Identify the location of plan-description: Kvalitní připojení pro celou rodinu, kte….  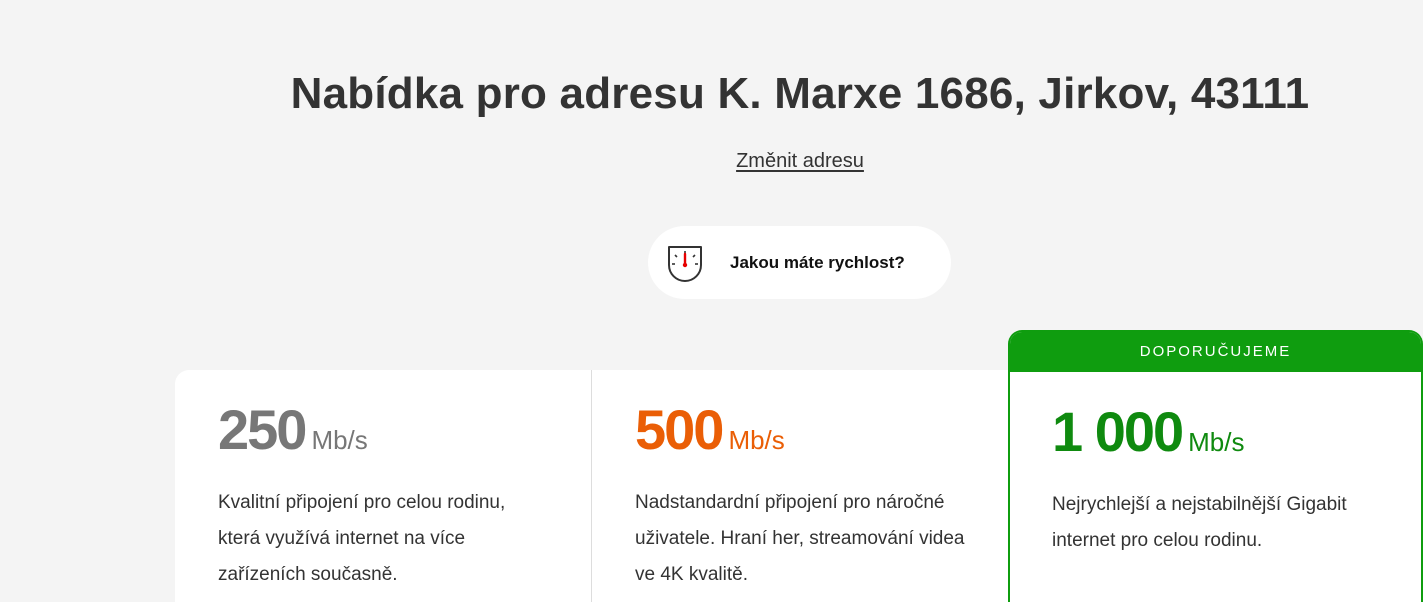
(362, 538).